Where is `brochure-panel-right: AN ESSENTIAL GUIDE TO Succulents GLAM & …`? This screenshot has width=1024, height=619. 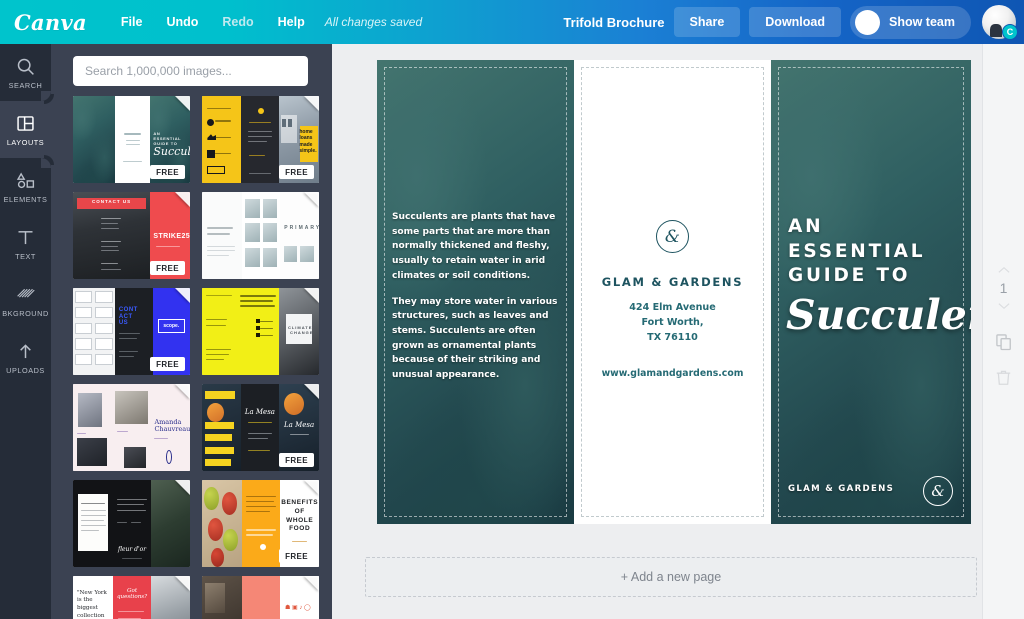 brochure-panel-right: AN ESSENTIAL GUIDE TO Succulents GLAM & … is located at coordinates (871, 292).